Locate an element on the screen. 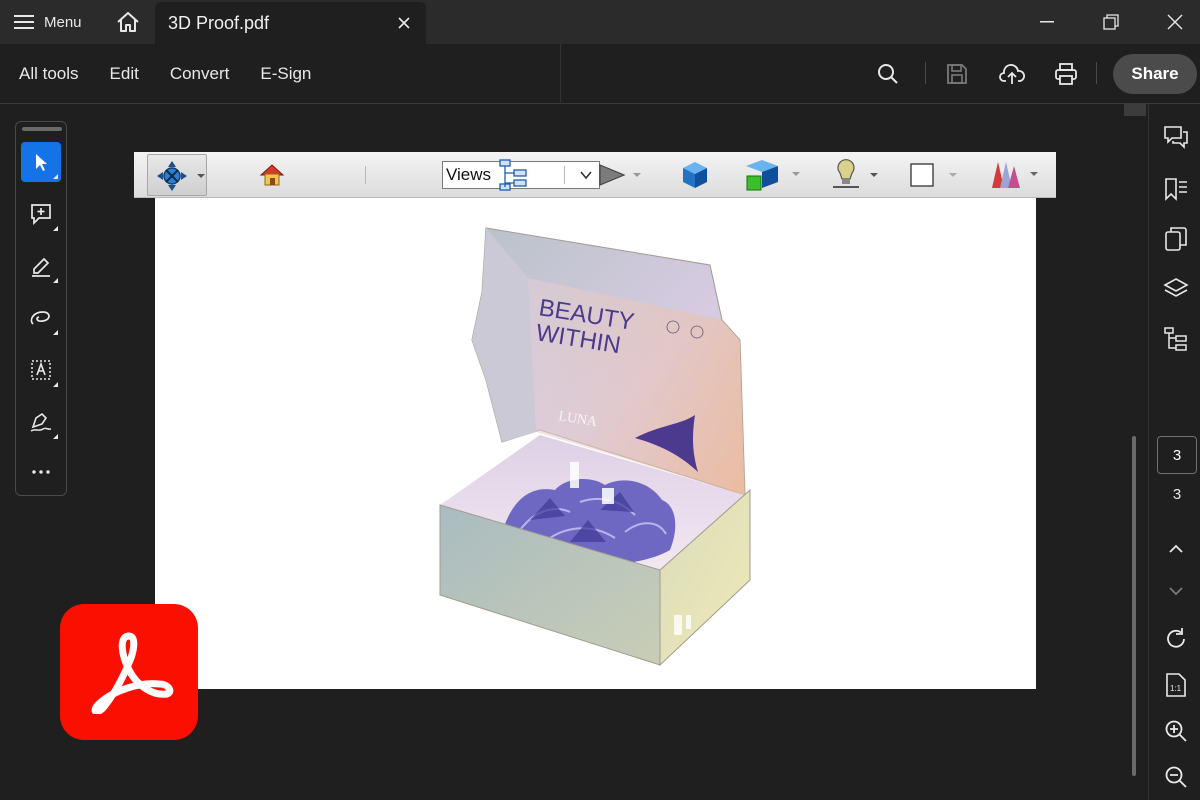  render-mode-icon is located at coordinates (773, 175).